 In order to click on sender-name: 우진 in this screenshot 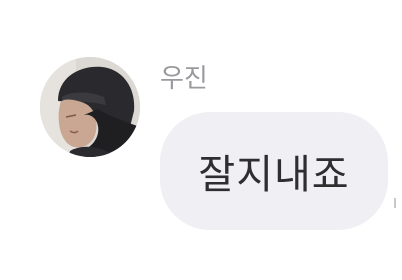, I will do `click(184, 79)`.